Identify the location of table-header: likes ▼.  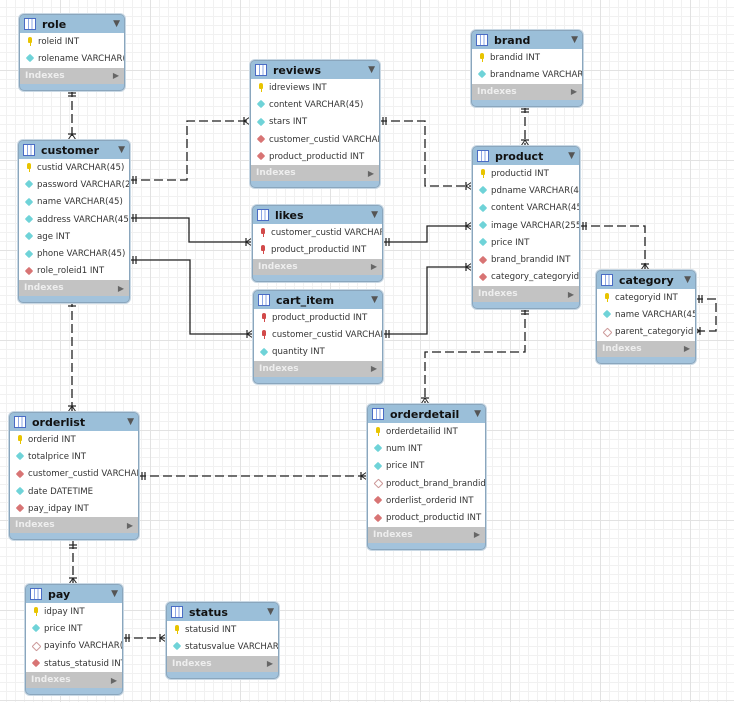
(317, 215).